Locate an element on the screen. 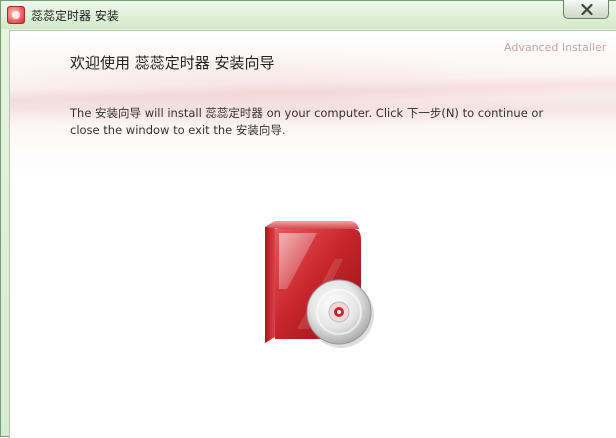 The image size is (616, 438). close-button is located at coordinates (586, 9).